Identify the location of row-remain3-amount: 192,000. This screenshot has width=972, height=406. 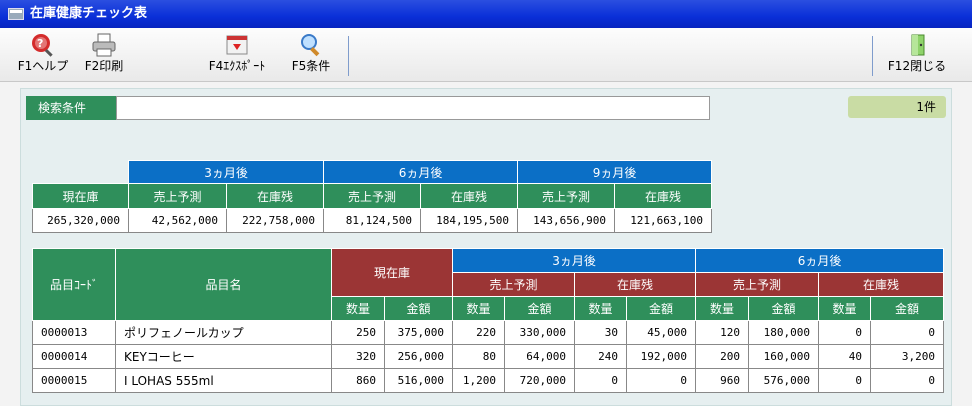
(661, 356).